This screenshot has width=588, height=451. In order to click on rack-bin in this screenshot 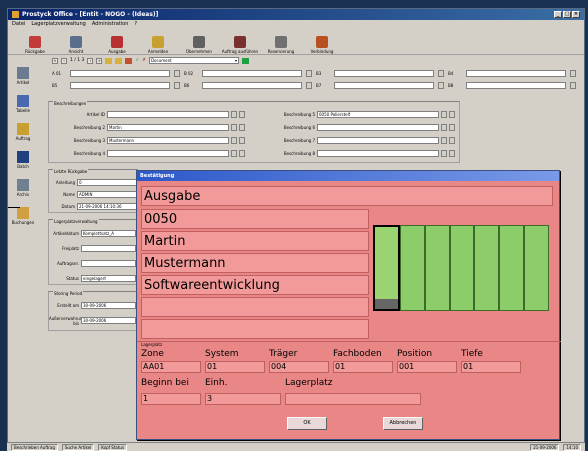, I will do `click(437, 268)`.